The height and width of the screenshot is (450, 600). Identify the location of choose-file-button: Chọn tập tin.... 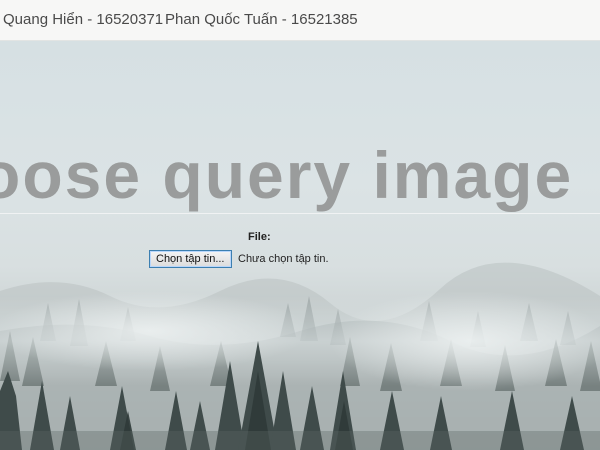
(190, 259).